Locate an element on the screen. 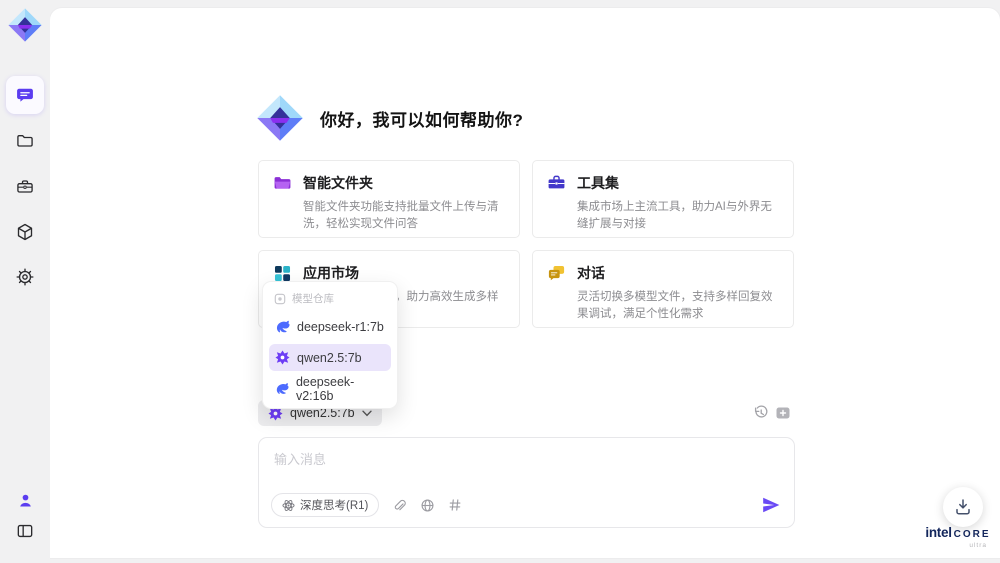 The height and width of the screenshot is (563, 1000). intel-core-logo: intel CORE ultra is located at coordinates (958, 537).